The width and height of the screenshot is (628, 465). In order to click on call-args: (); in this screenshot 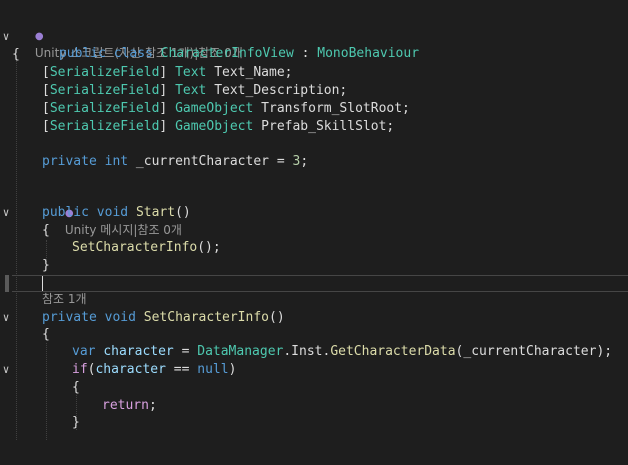, I will do `click(209, 247)`.